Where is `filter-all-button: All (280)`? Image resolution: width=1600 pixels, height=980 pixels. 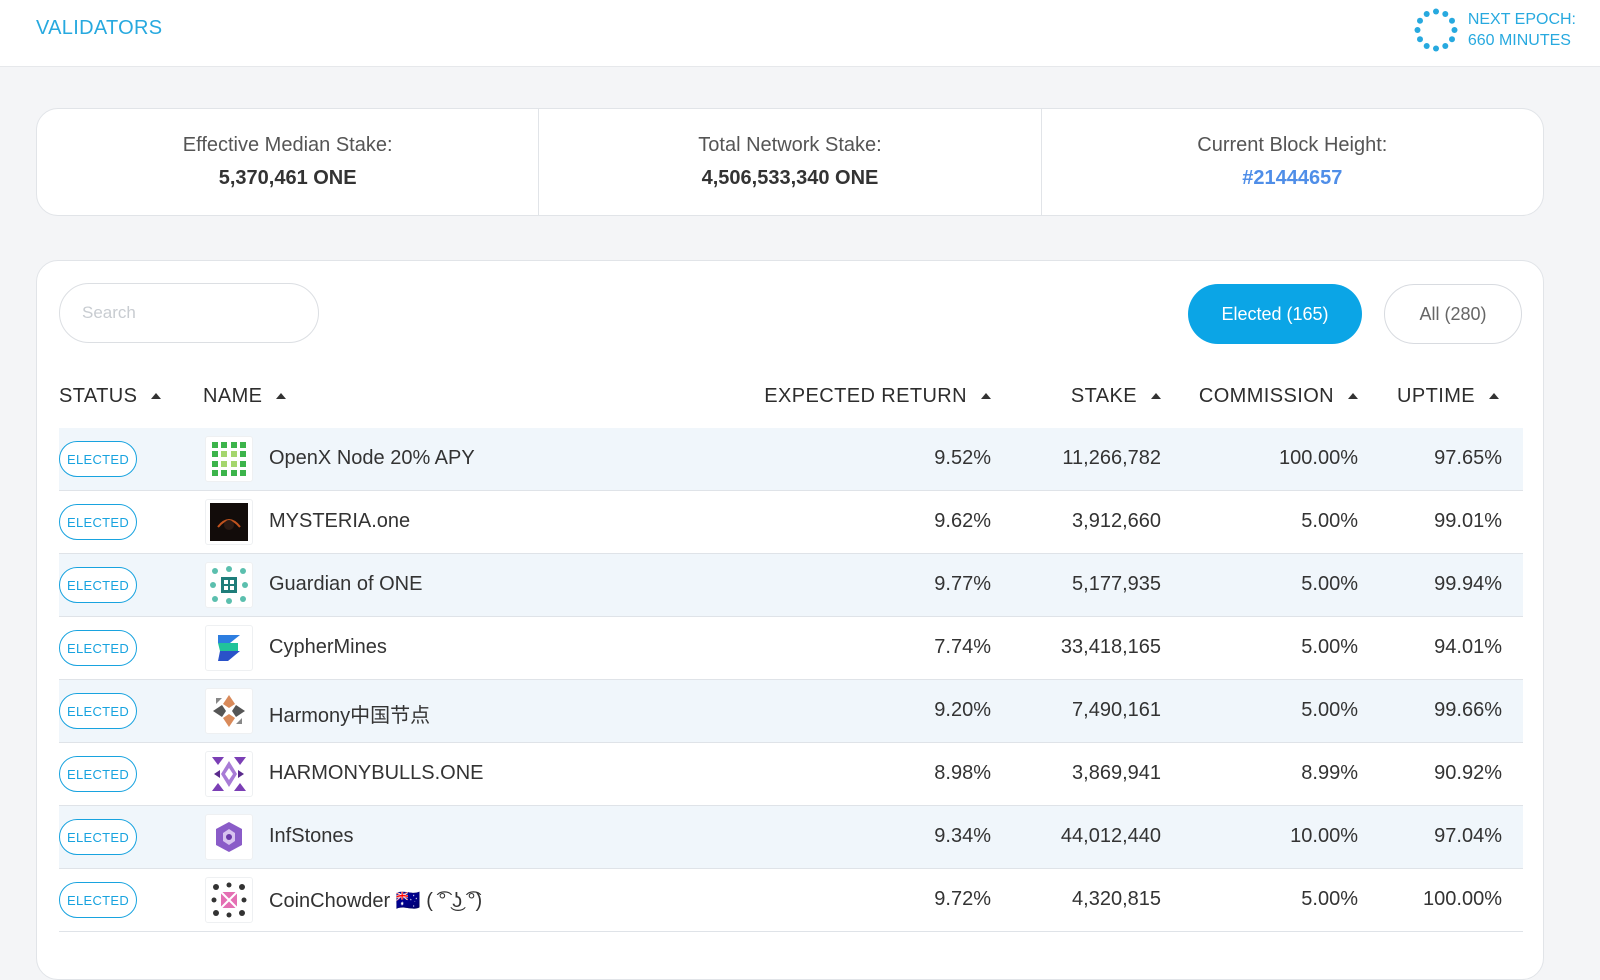 filter-all-button: All (280) is located at coordinates (1453, 314).